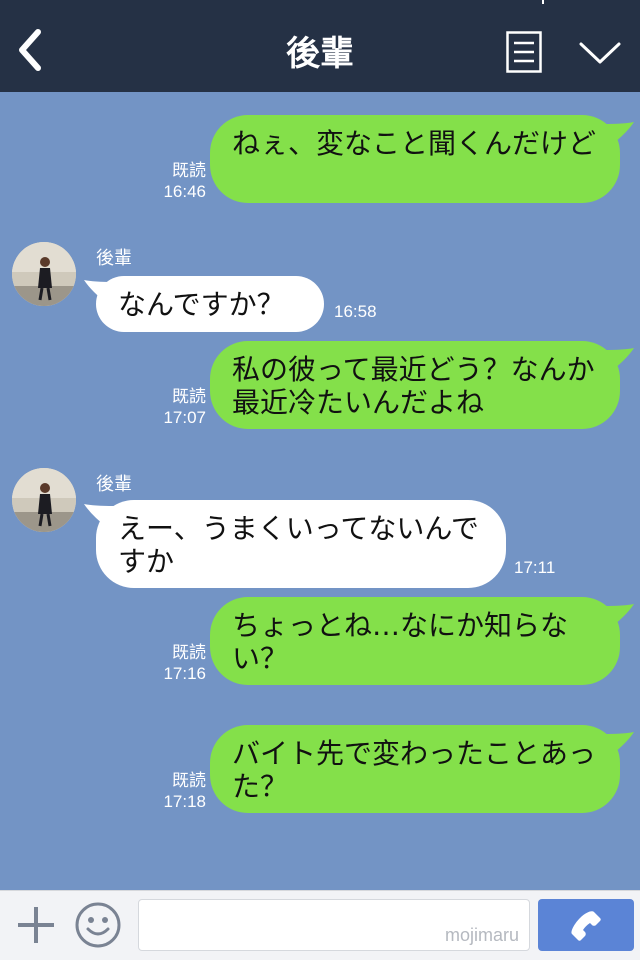 This screenshot has width=640, height=960. What do you see at coordinates (334, 925) in the screenshot?
I see `message-input: mojimaru` at bounding box center [334, 925].